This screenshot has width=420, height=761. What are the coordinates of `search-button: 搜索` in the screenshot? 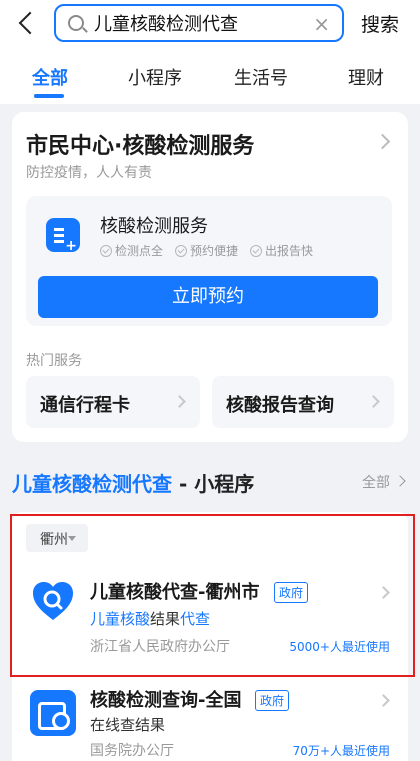 It's located at (380, 23).